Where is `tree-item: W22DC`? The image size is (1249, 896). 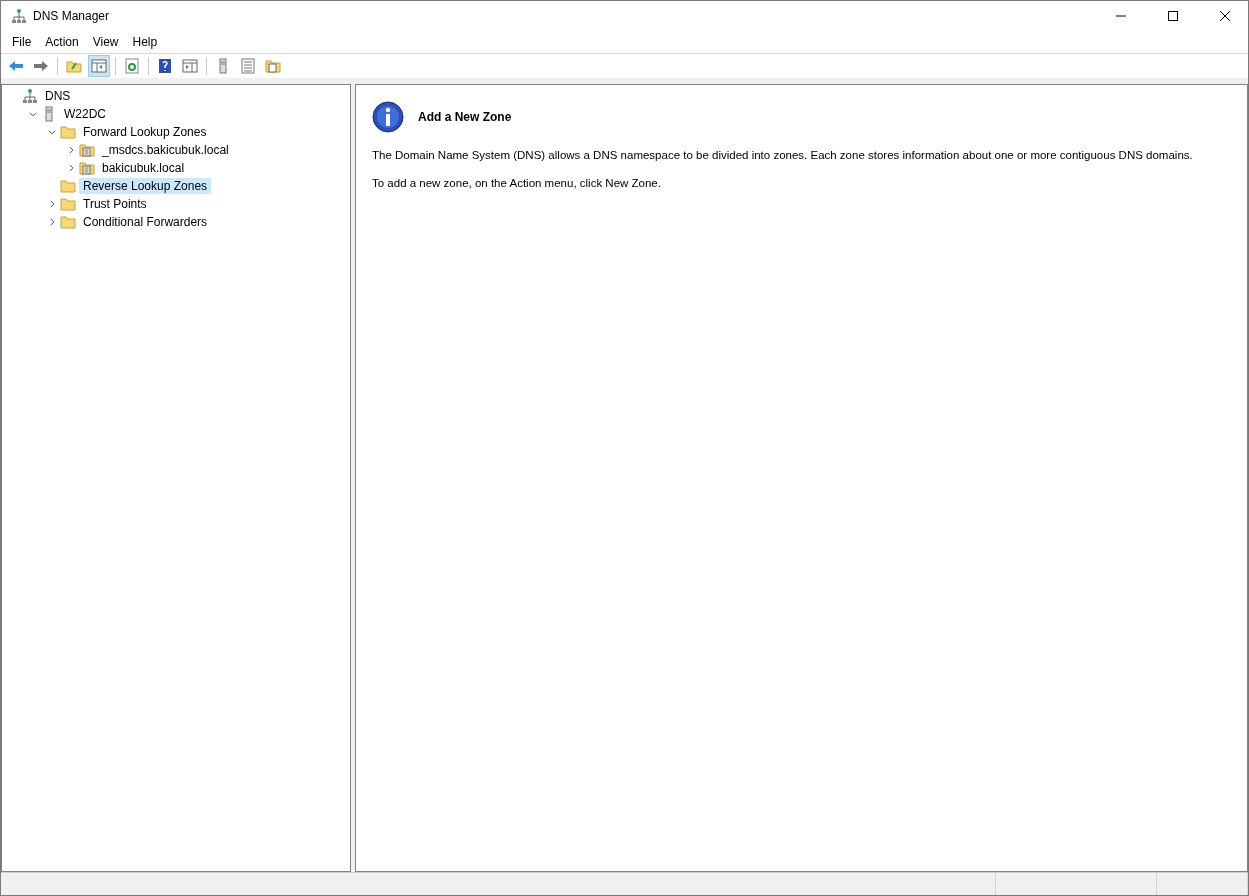 tree-item: W22DC is located at coordinates (85, 114).